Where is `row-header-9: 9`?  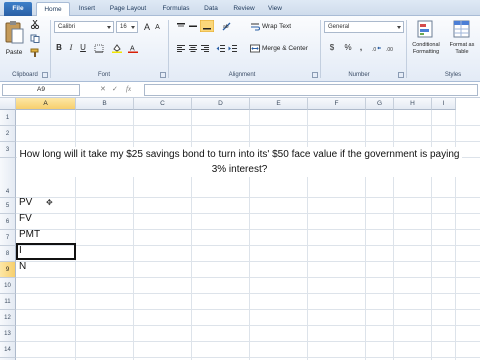 row-header-9: 9 is located at coordinates (8, 270).